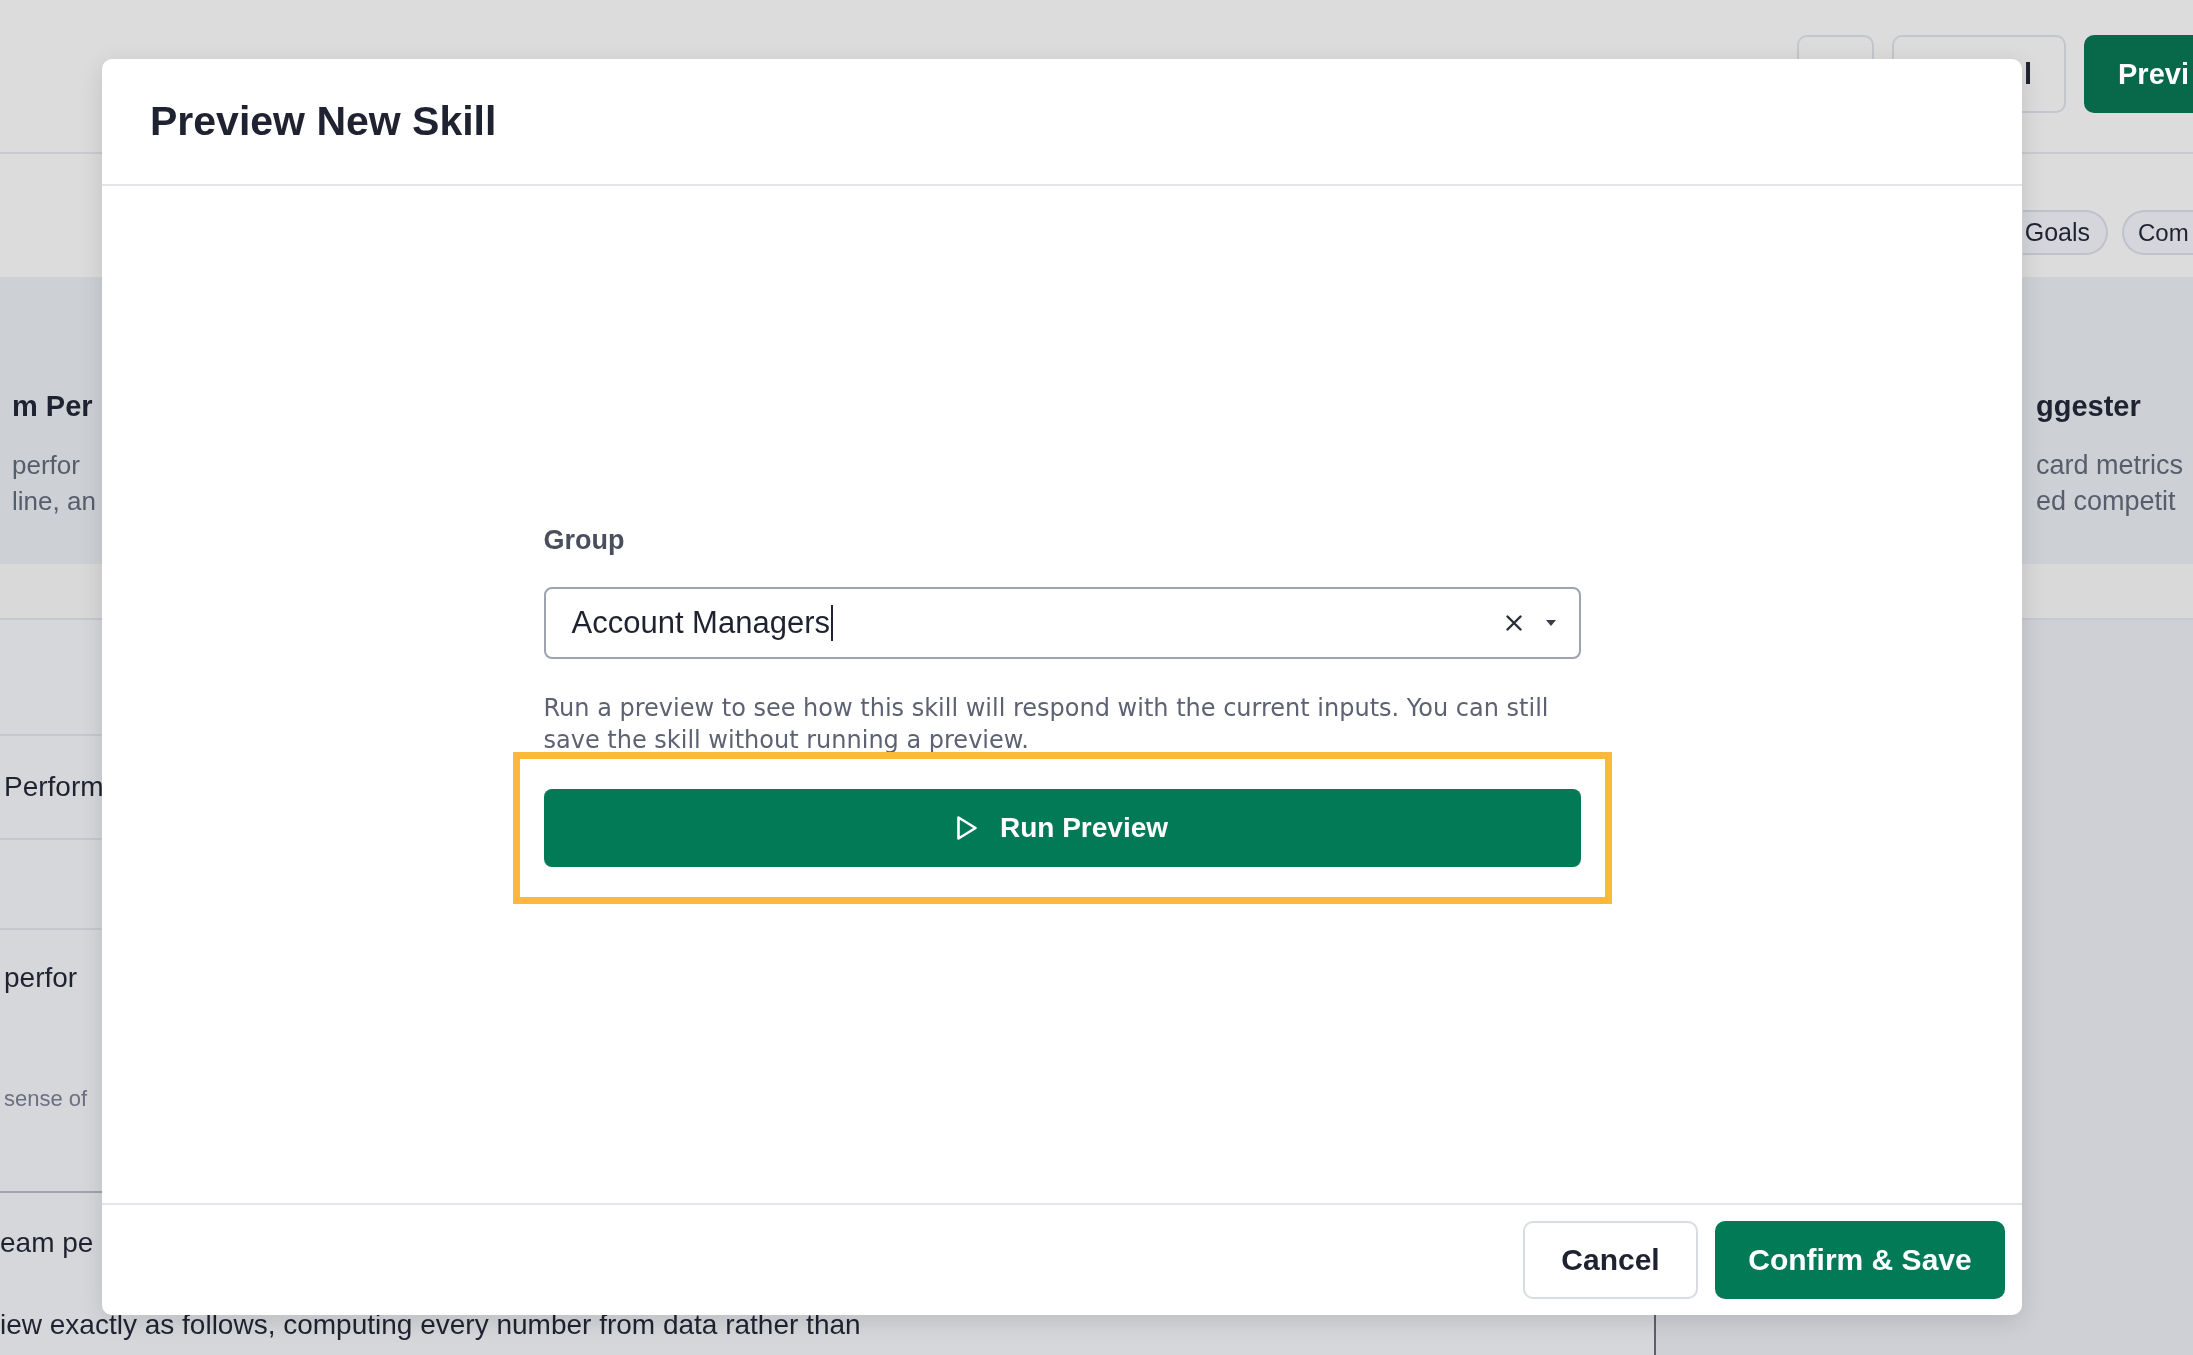 This screenshot has height=1355, width=2193. I want to click on card-text: perfor, so click(46, 465).